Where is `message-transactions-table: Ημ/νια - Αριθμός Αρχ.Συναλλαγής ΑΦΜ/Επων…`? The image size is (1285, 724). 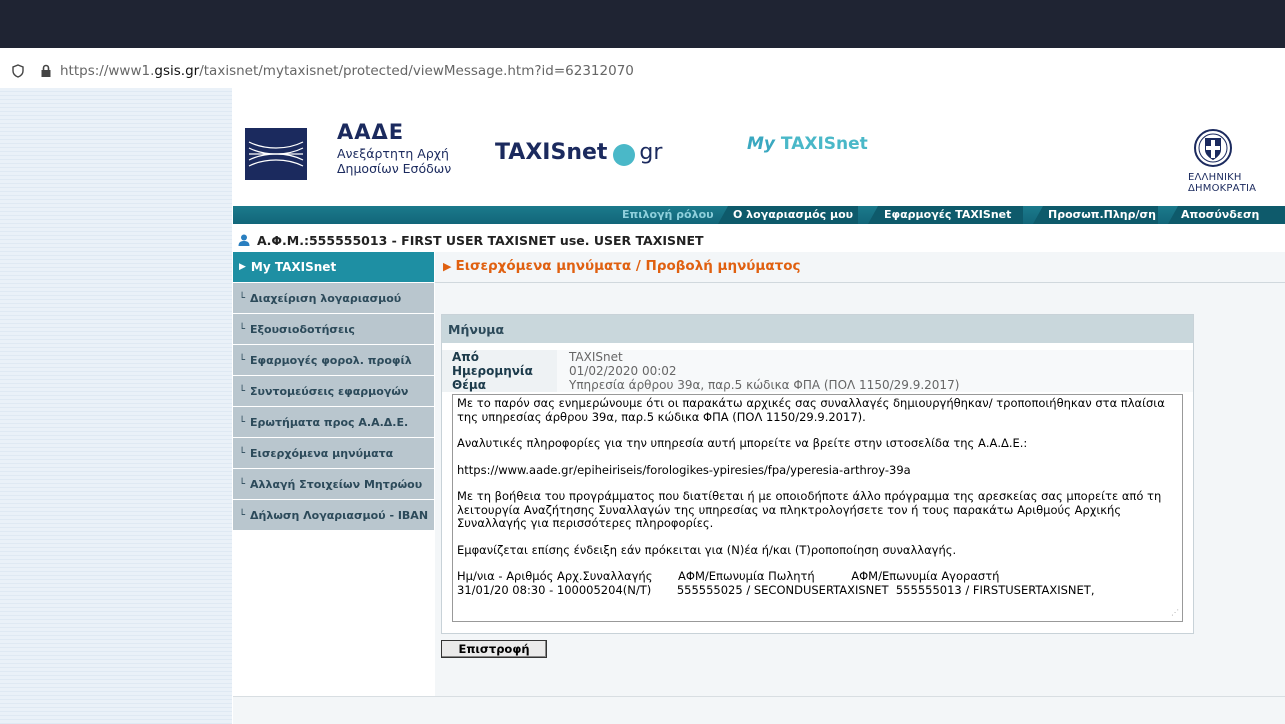
message-transactions-table: Ημ/νια - Αριθμός Αρχ.Συναλλαγής ΑΦΜ/Επων… is located at coordinates (776, 583).